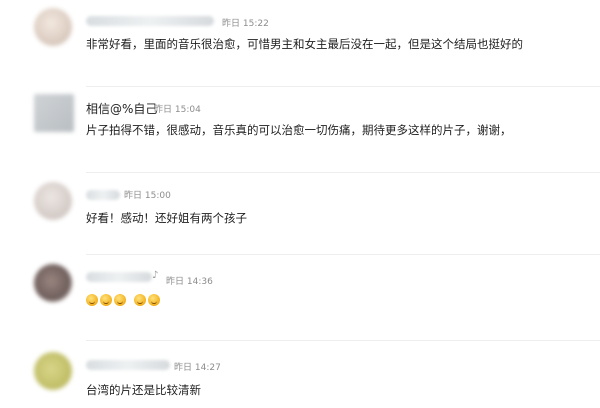  I want to click on emoji-row, so click(123, 300).